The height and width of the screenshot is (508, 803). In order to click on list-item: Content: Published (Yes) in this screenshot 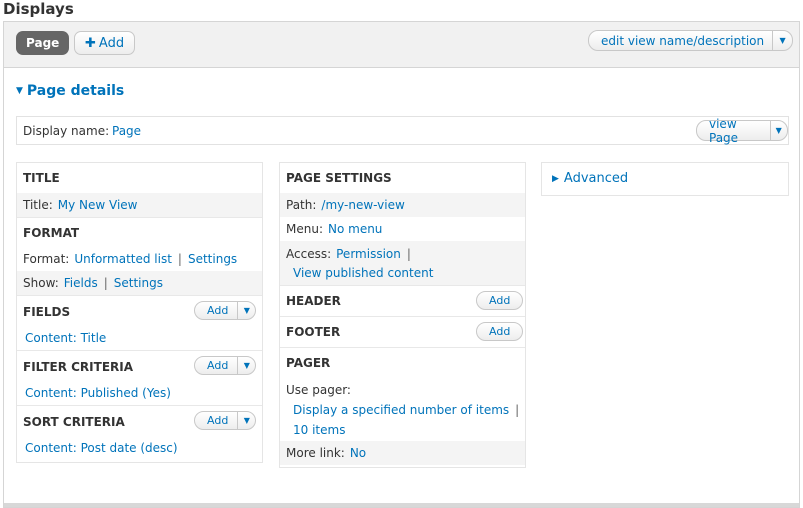, I will do `click(139, 393)`.